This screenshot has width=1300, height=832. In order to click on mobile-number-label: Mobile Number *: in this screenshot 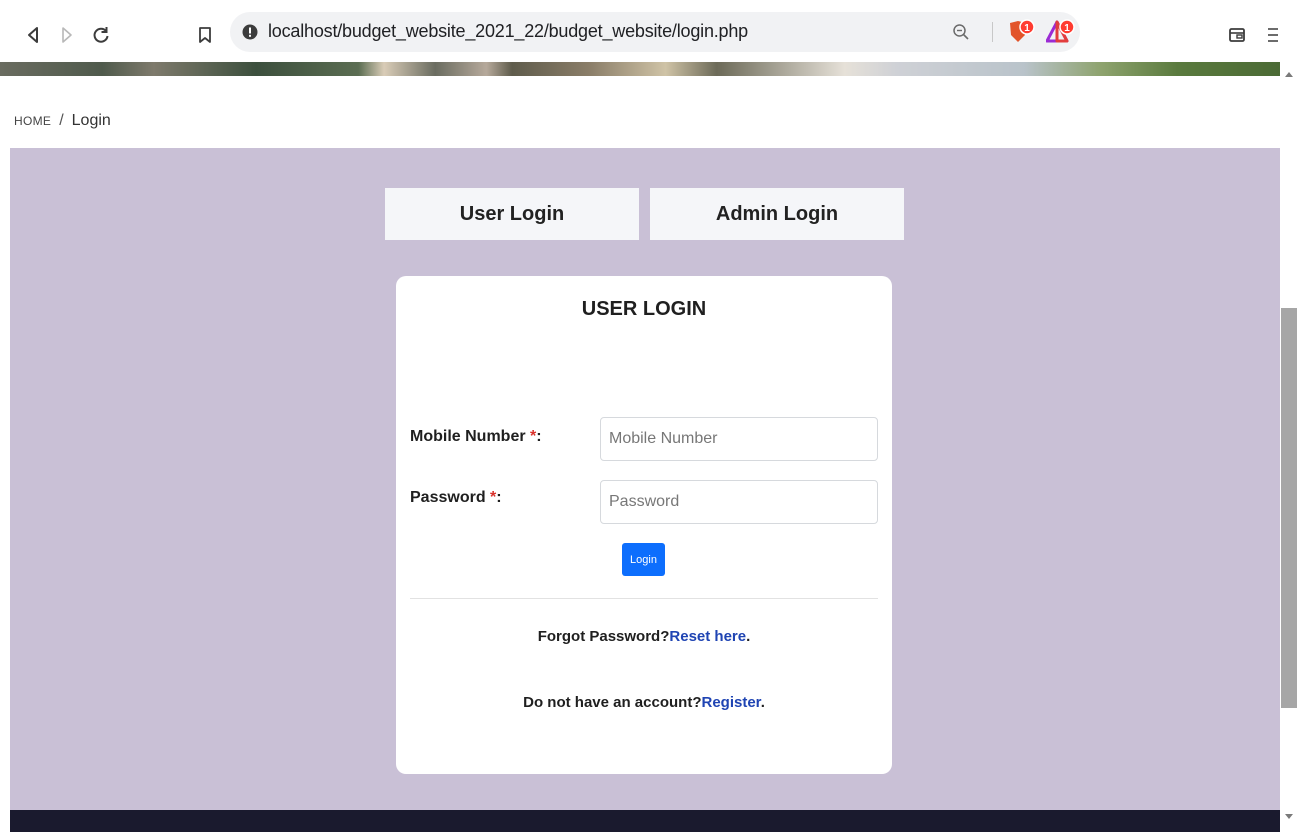, I will do `click(476, 437)`.